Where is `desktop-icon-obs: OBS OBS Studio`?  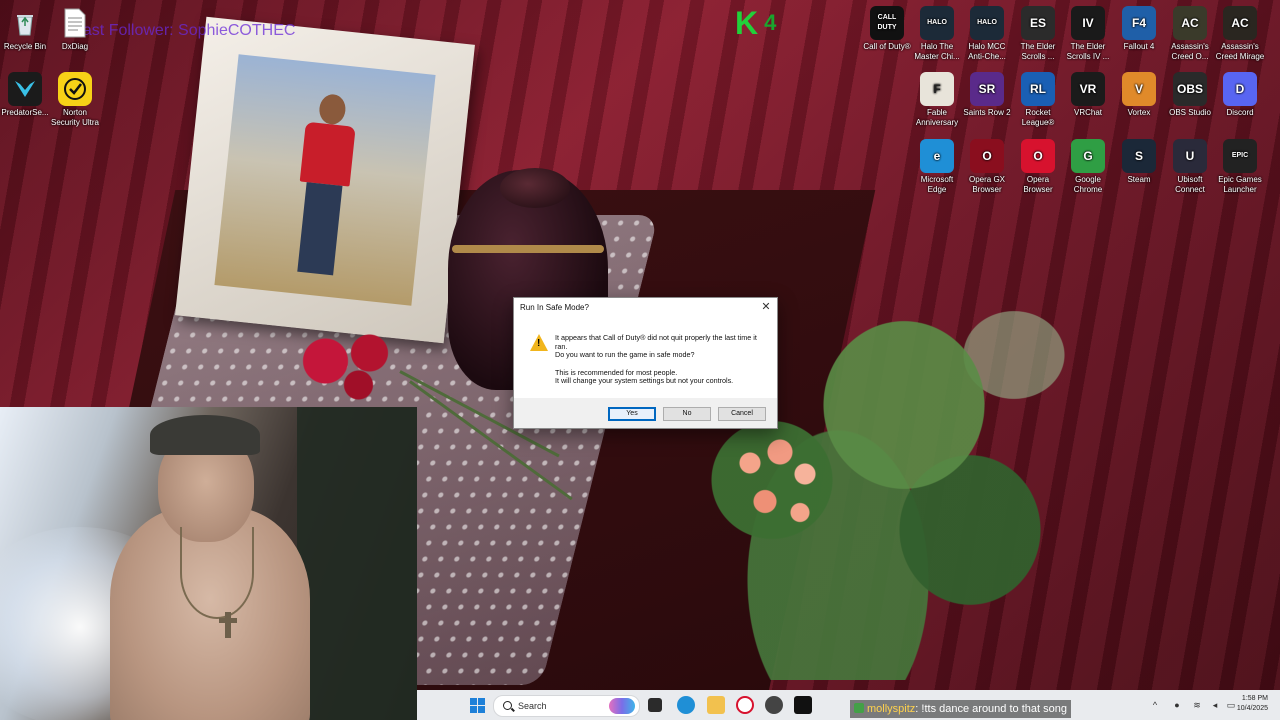 desktop-icon-obs: OBS OBS Studio is located at coordinates (1190, 95).